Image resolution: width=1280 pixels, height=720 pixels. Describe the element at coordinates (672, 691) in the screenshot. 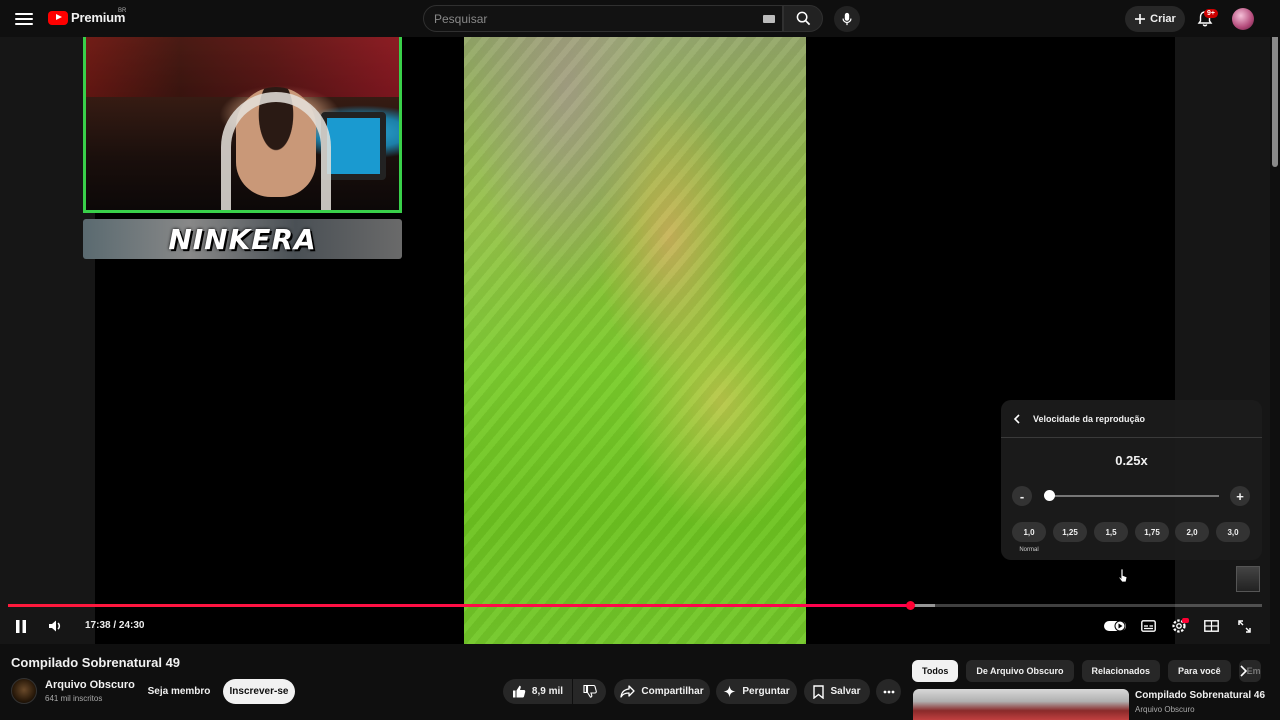

I see `share-label: Compartilhar` at that location.